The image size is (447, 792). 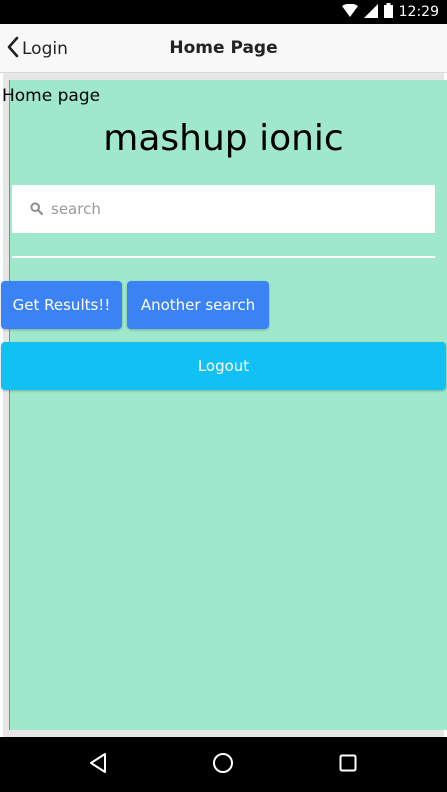 I want to click on back-triangle-icon, so click(x=98, y=765).